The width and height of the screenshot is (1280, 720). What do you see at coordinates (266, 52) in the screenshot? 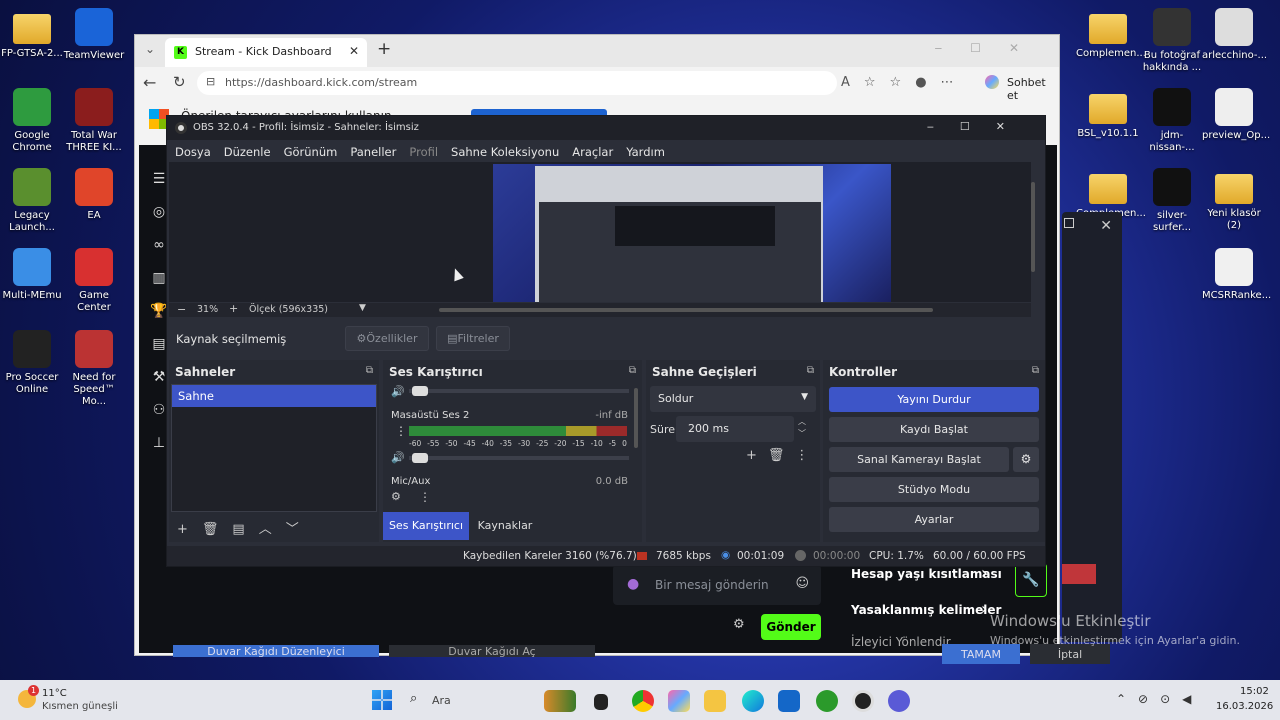
I see `browser-tab: K Stream - Kick Dashboard ✕` at bounding box center [266, 52].